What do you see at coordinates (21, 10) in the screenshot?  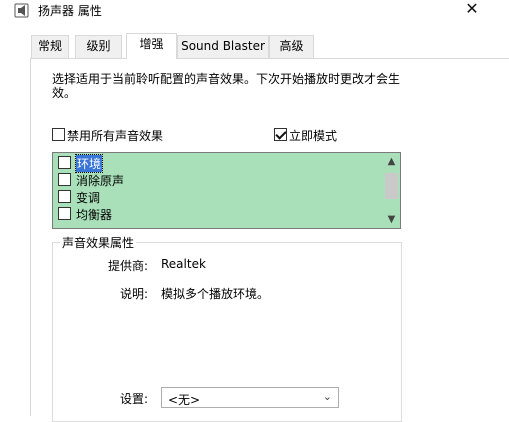 I see `speaker-icon` at bounding box center [21, 10].